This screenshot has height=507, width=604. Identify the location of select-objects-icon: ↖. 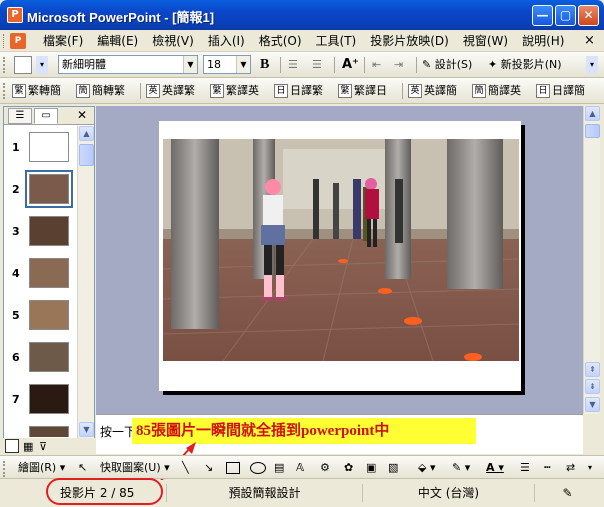
(82, 468).